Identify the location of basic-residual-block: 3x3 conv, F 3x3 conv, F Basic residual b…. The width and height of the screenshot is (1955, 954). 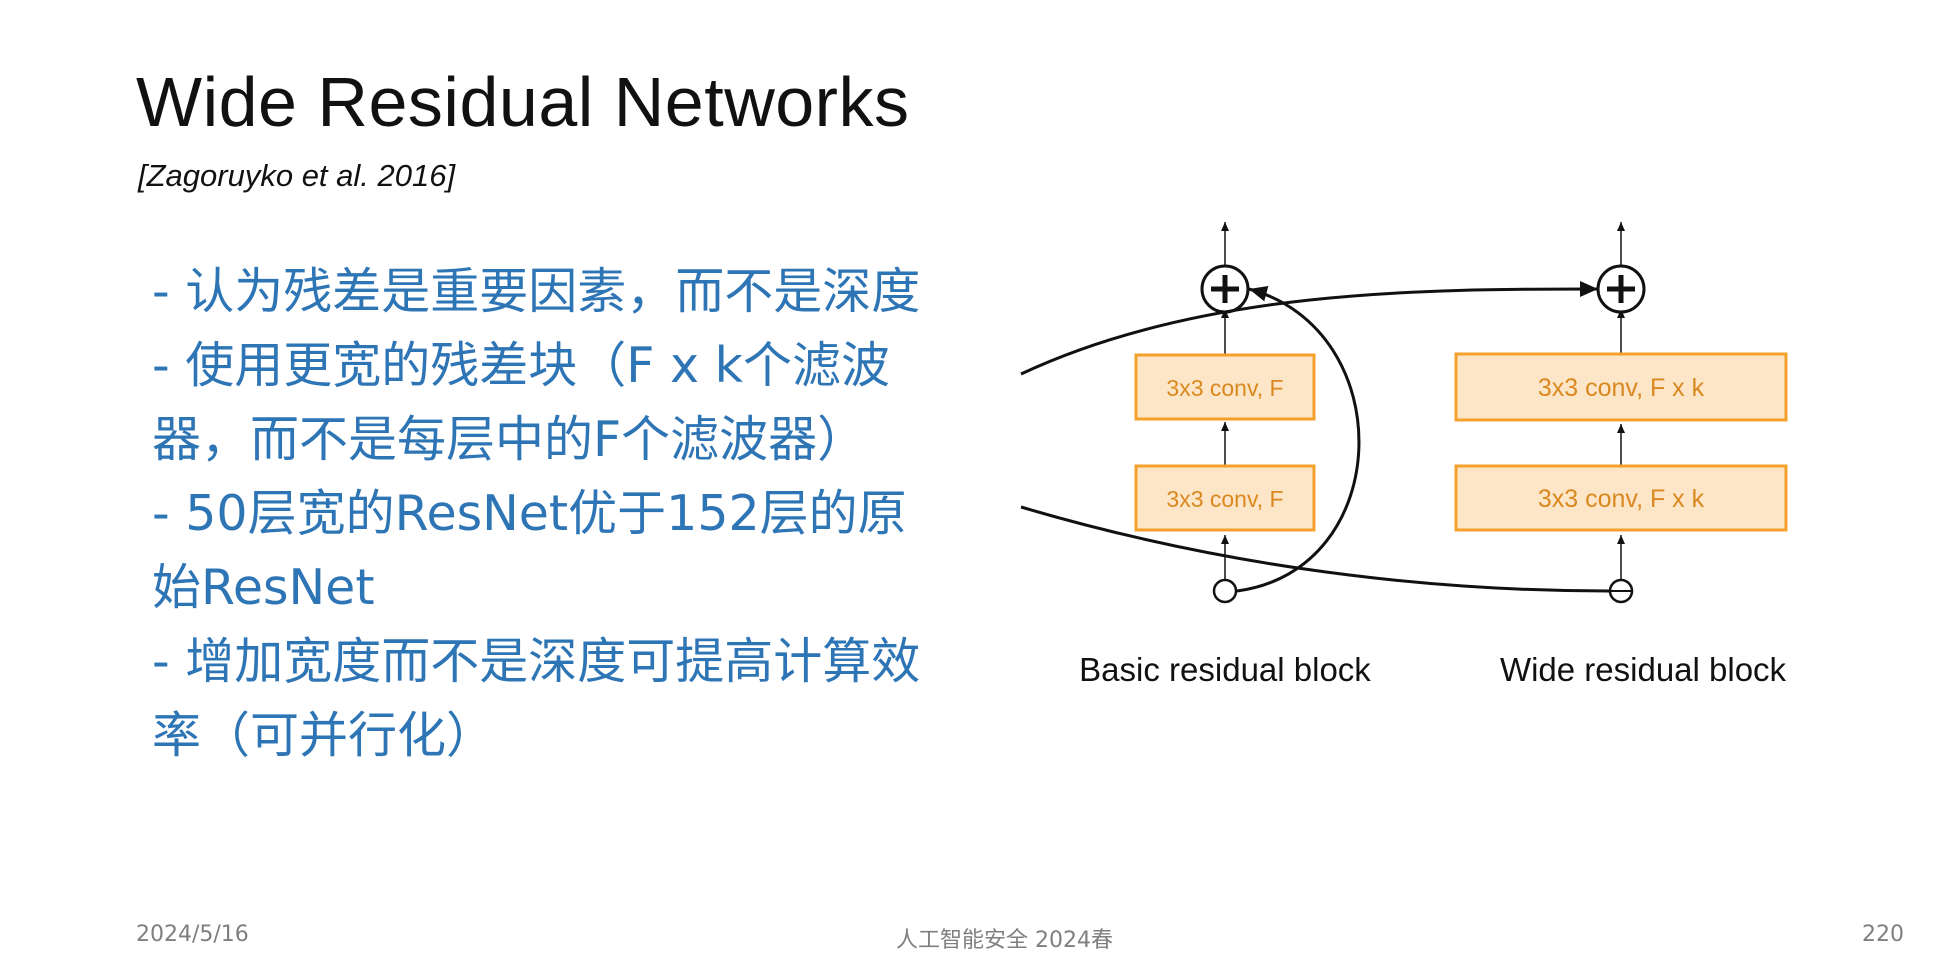
(1225, 455).